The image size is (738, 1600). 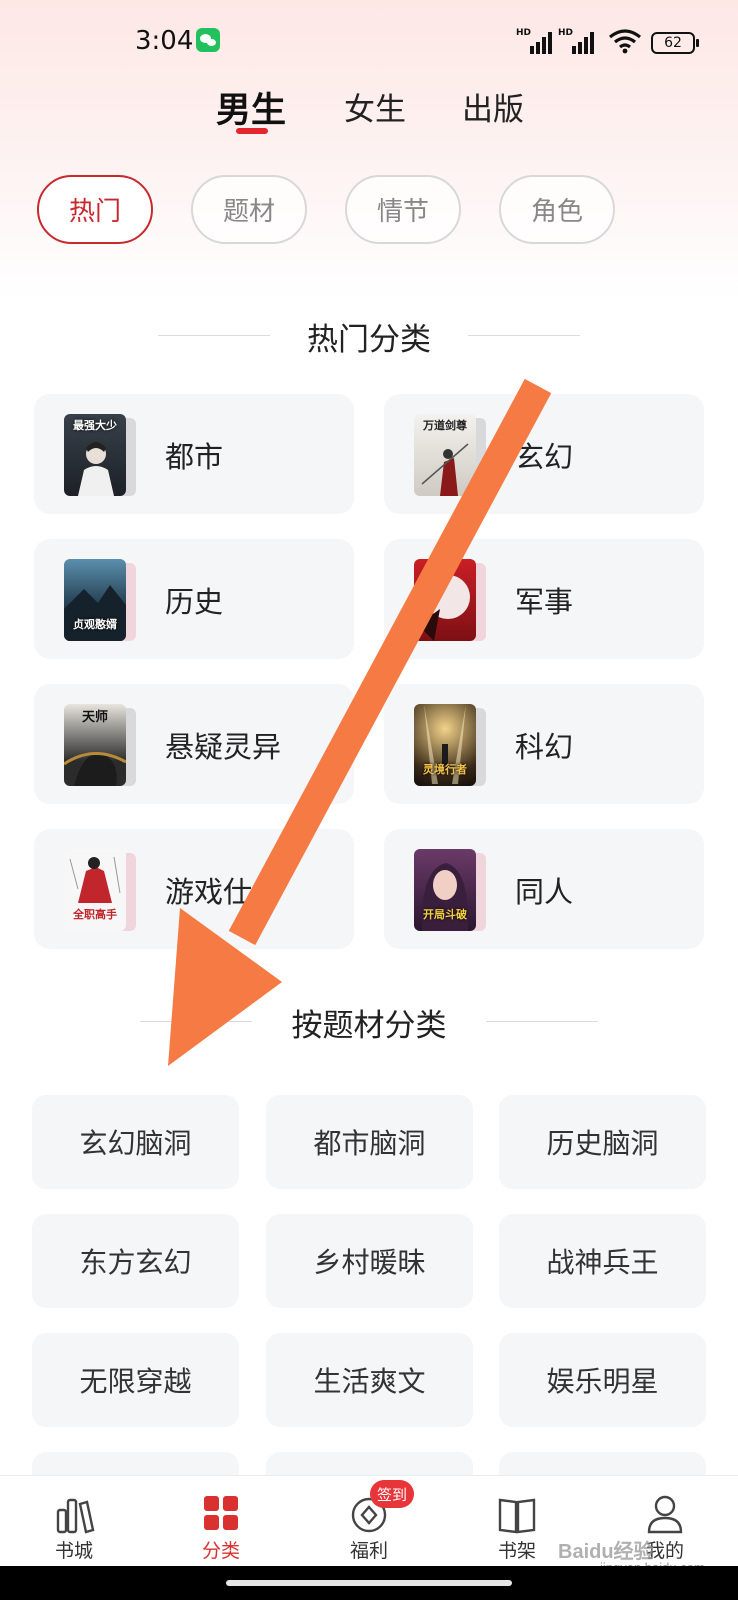 What do you see at coordinates (249, 209) in the screenshot?
I see `filter-pill-theme: 题材` at bounding box center [249, 209].